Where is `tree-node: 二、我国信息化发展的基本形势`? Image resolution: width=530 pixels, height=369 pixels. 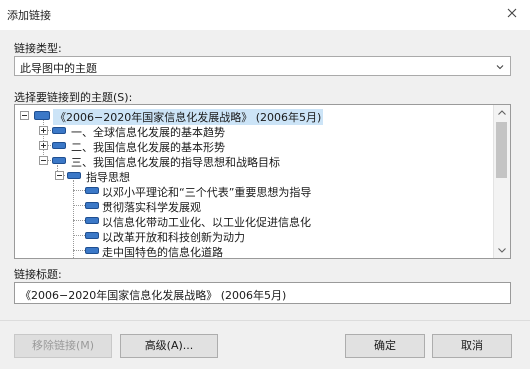
tree-node: 二、我国信息化发展的基本形势 is located at coordinates (255, 146).